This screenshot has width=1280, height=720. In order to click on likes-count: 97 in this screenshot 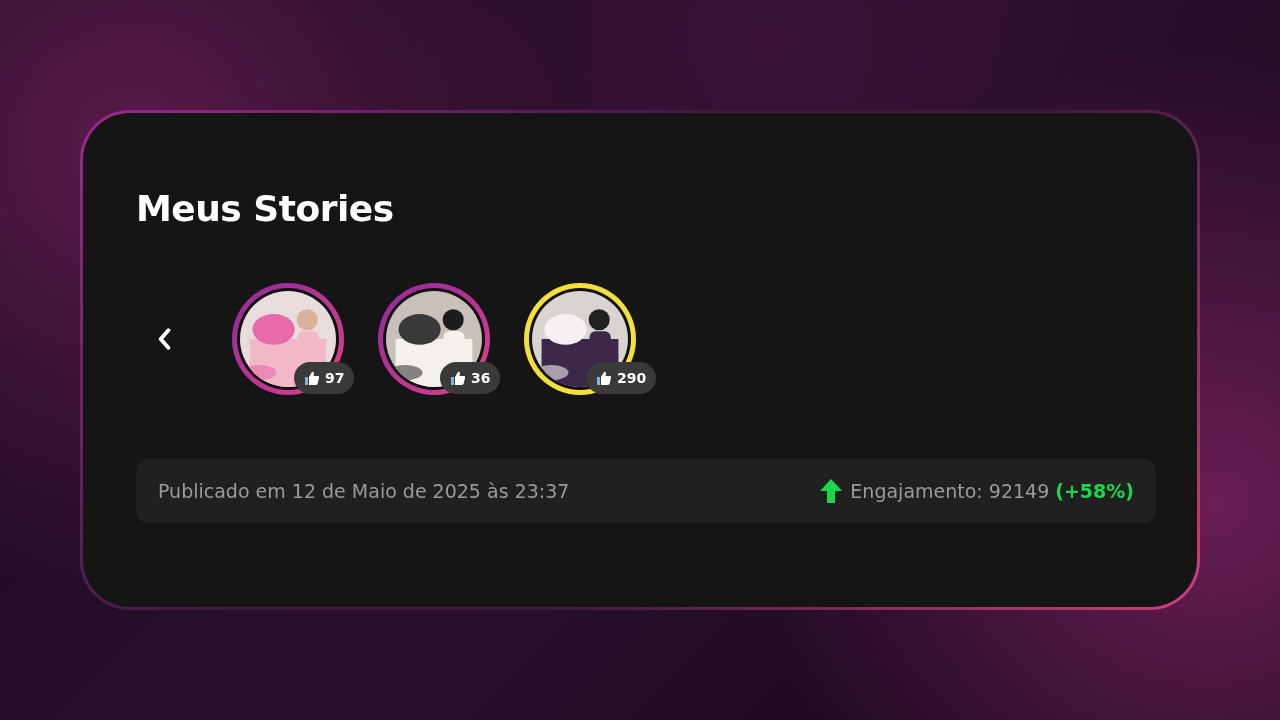, I will do `click(335, 378)`.